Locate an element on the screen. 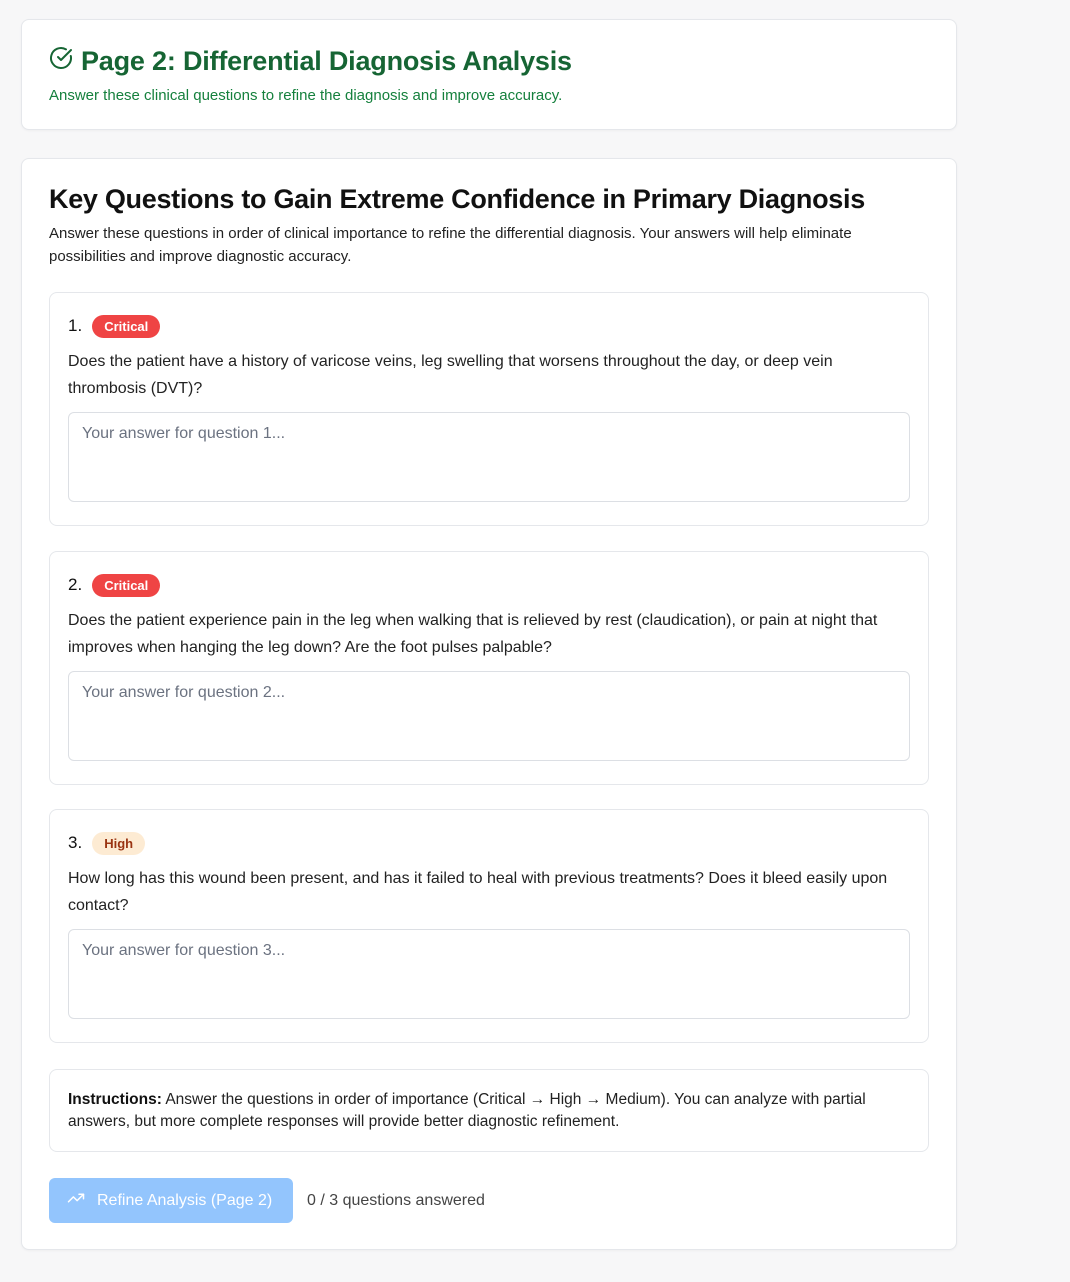 The width and height of the screenshot is (1070, 1282). page-title-text: Page 2: Differential Diagnosis Analysis is located at coordinates (326, 61).